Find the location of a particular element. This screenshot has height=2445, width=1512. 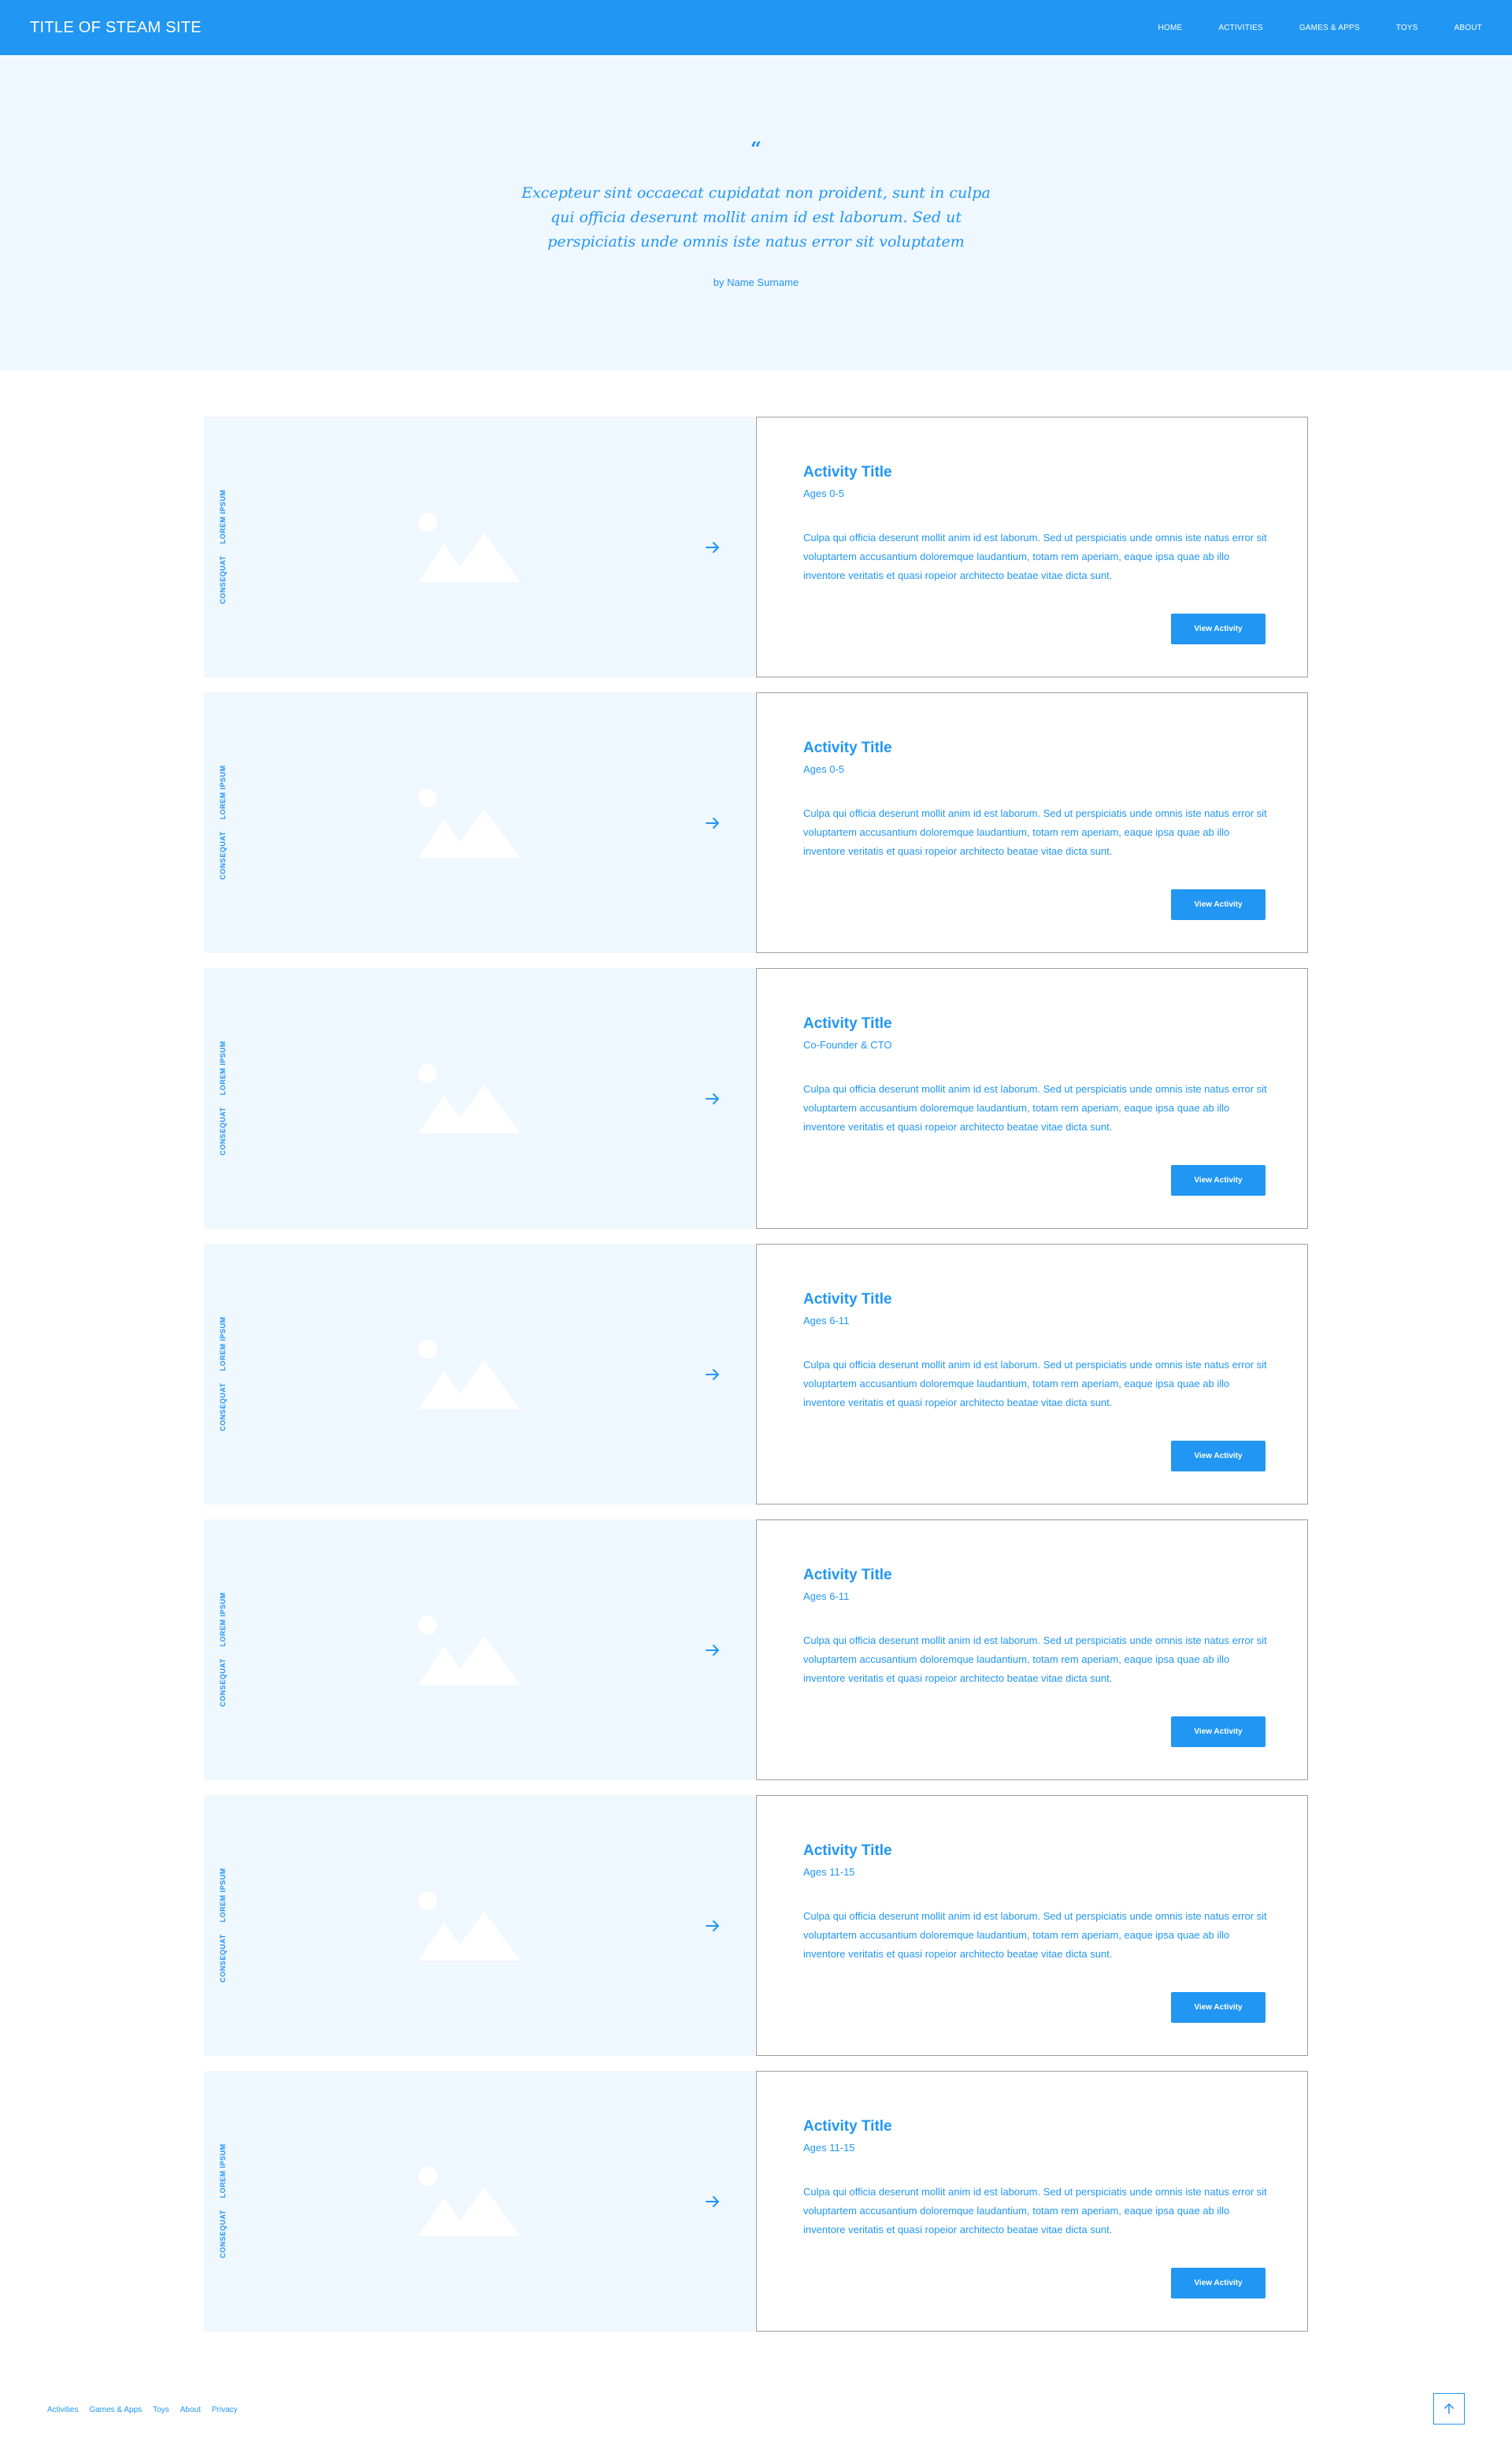

nav-home: HOME is located at coordinates (1170, 28).